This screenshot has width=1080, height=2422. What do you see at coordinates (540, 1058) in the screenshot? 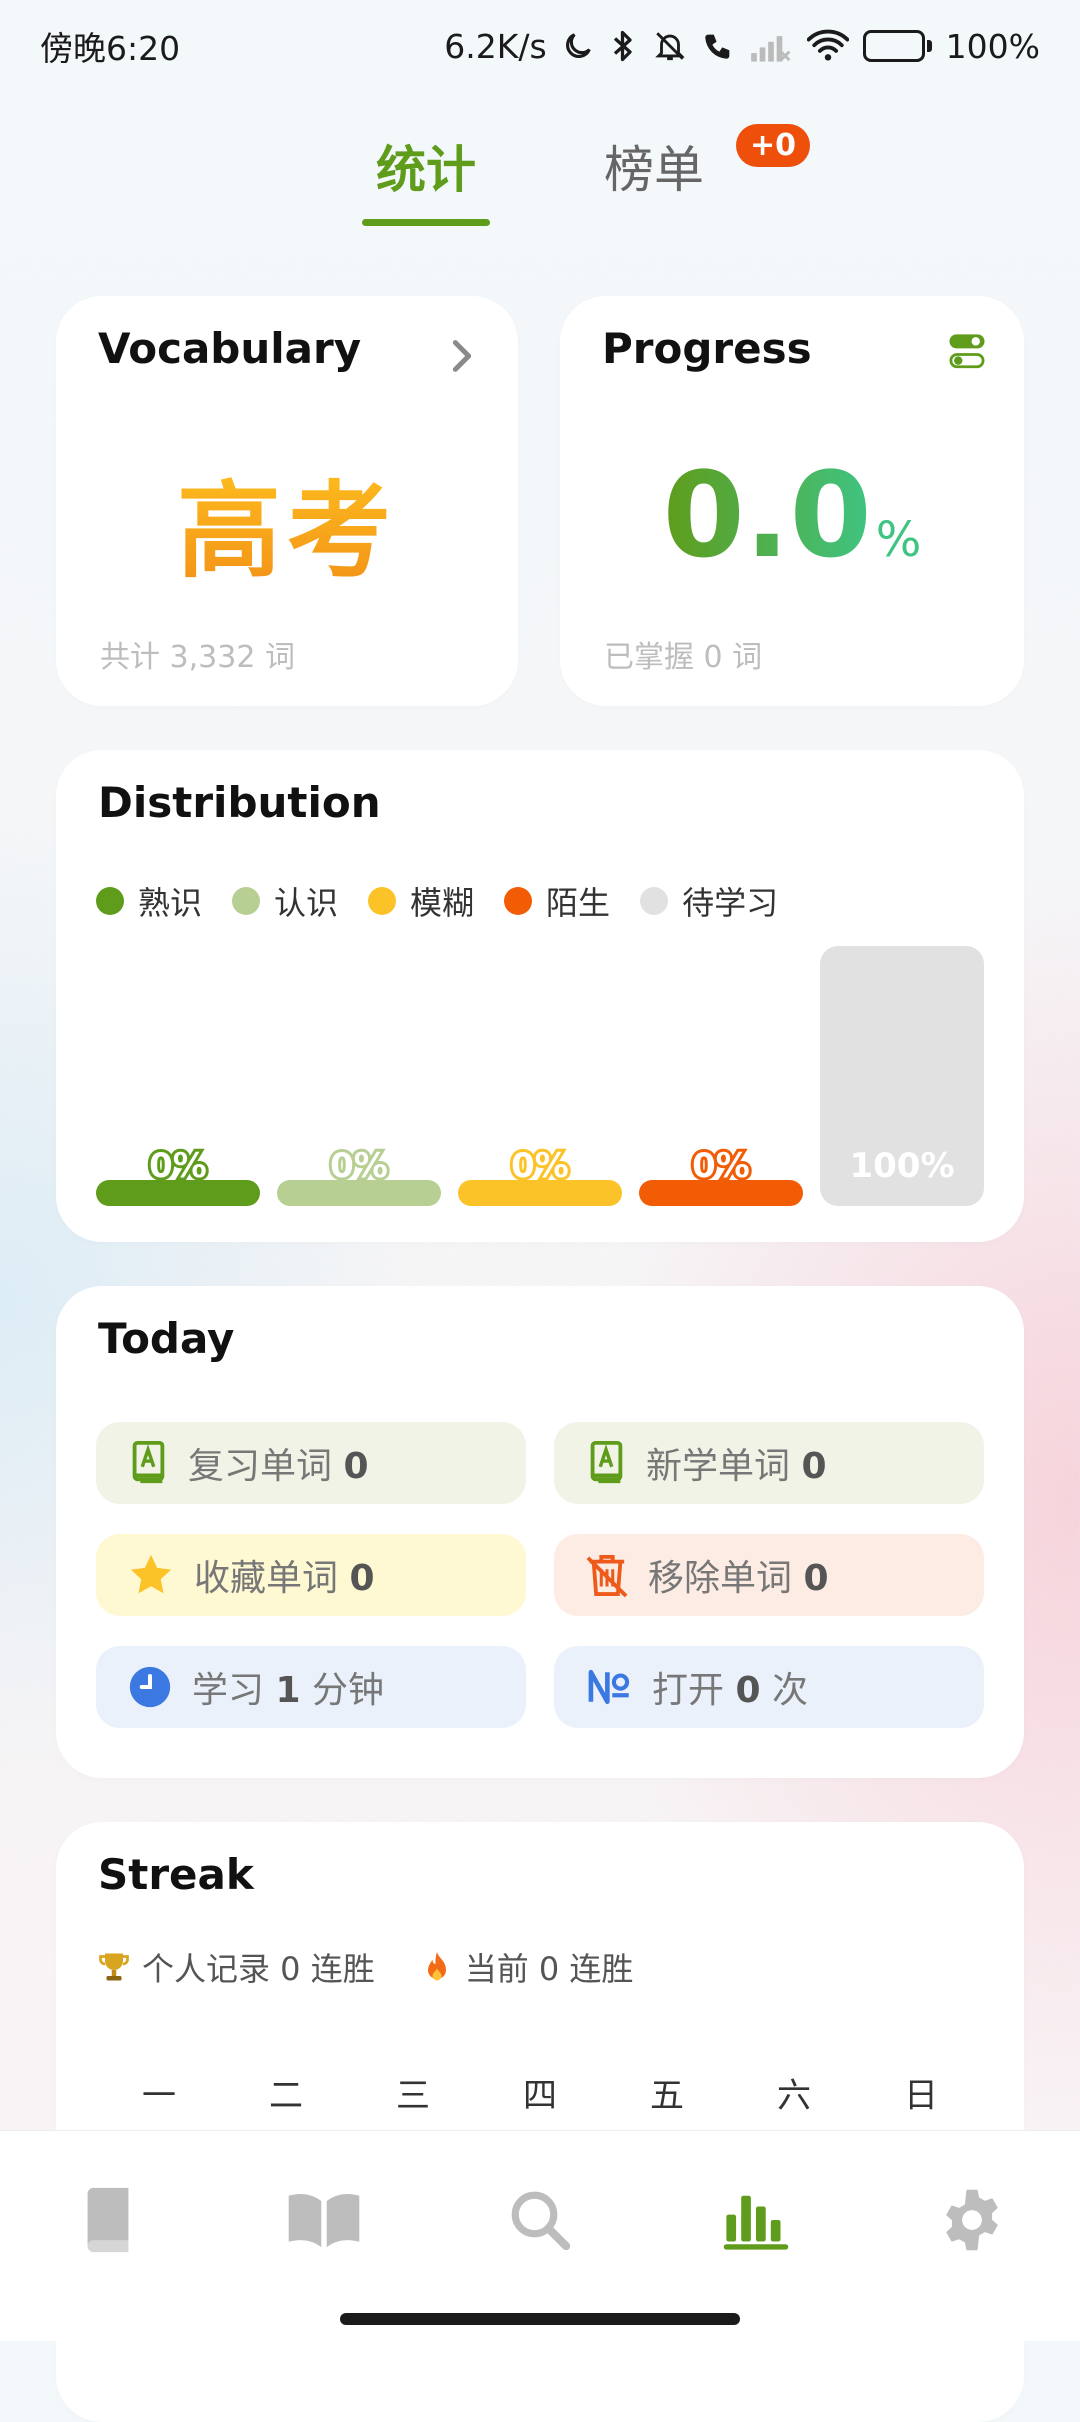
I see `distribution-bars: 0% 0% 0% 0% 100%` at bounding box center [540, 1058].